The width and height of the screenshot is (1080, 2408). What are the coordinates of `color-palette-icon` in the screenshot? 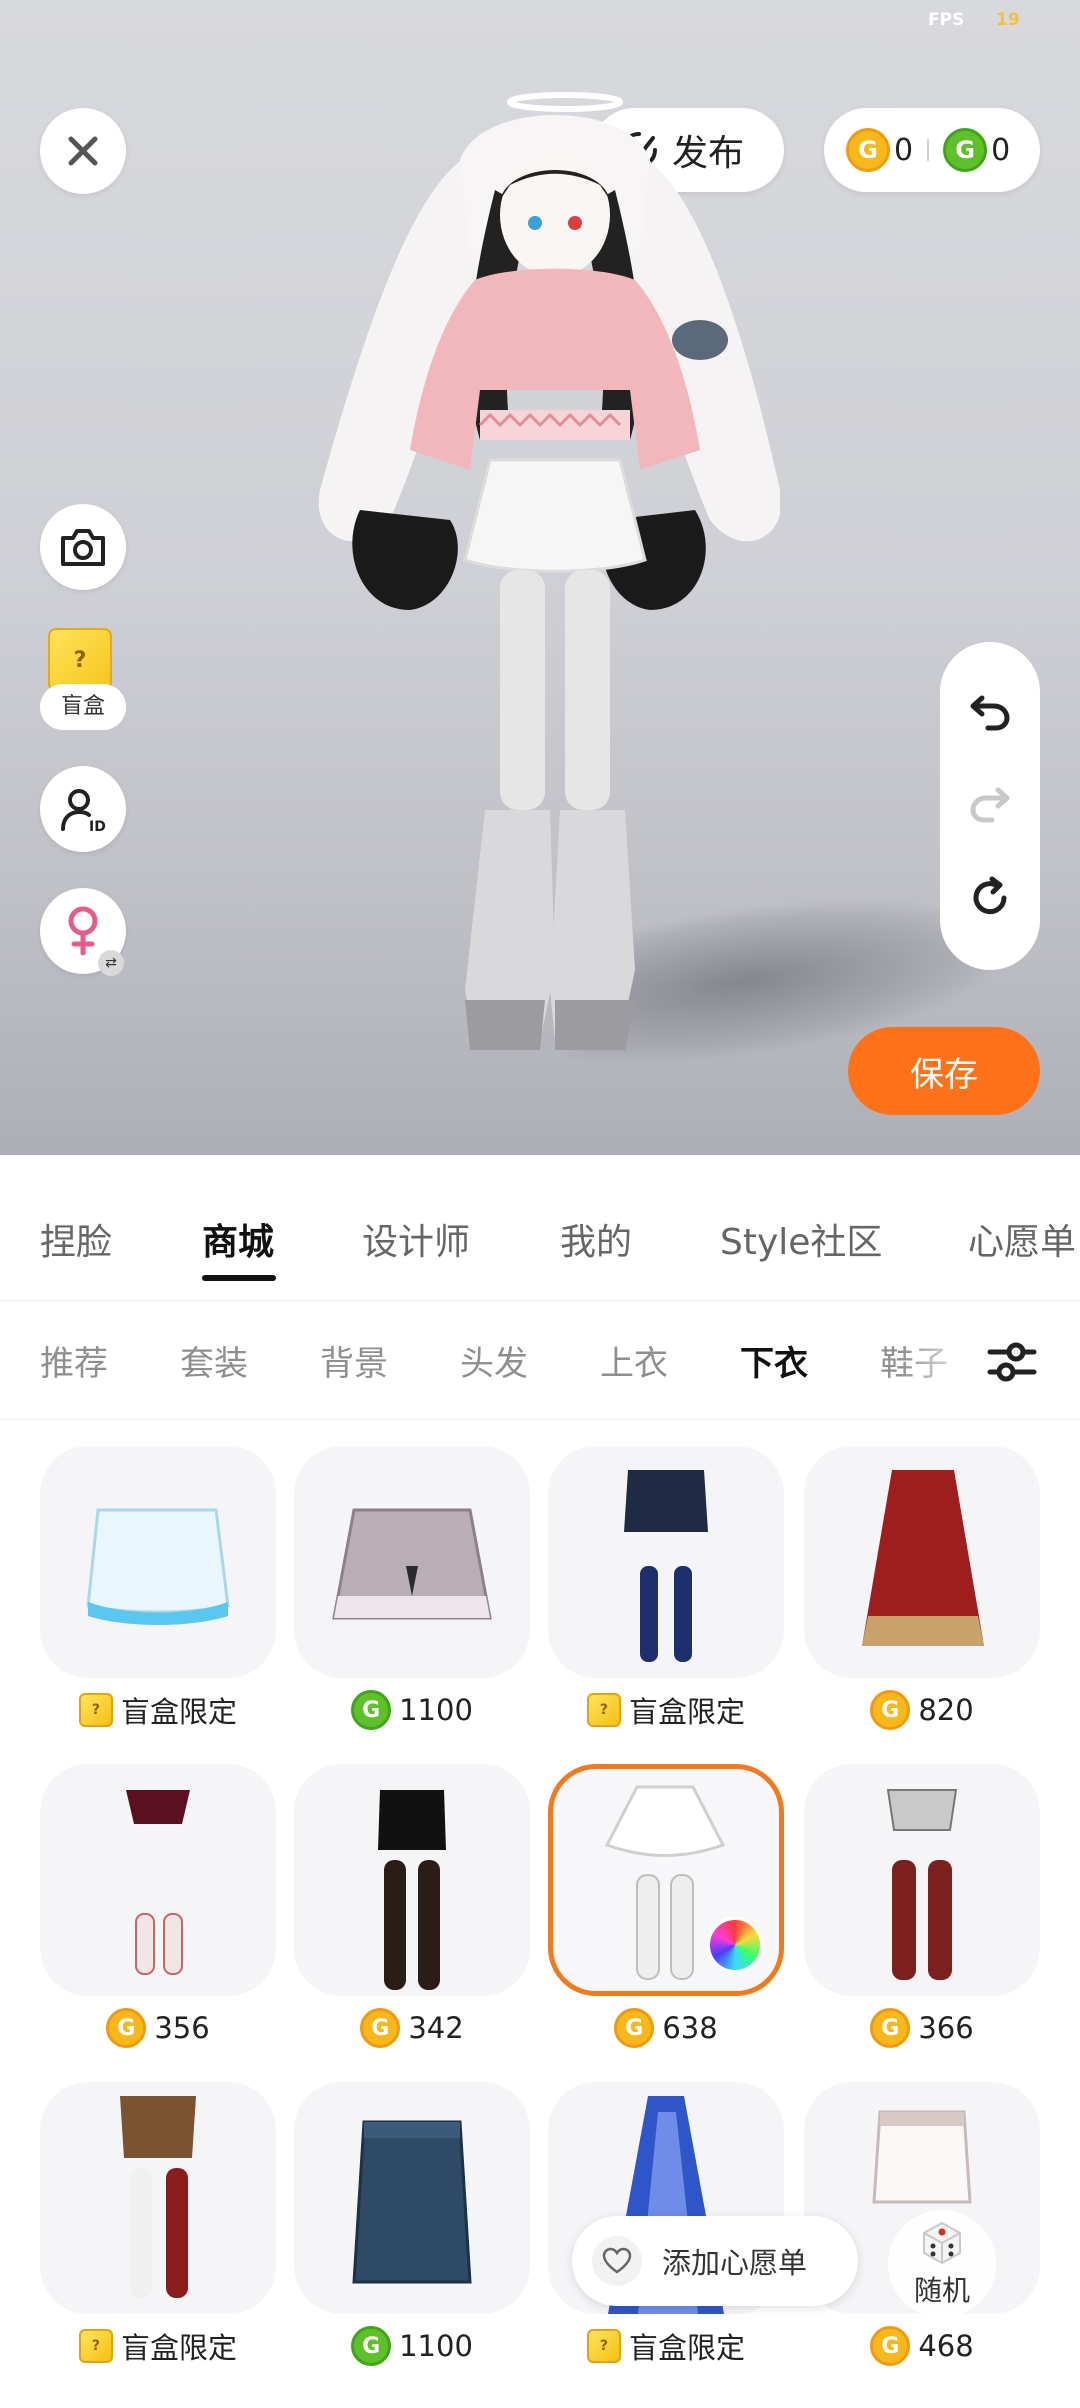 It's located at (735, 1945).